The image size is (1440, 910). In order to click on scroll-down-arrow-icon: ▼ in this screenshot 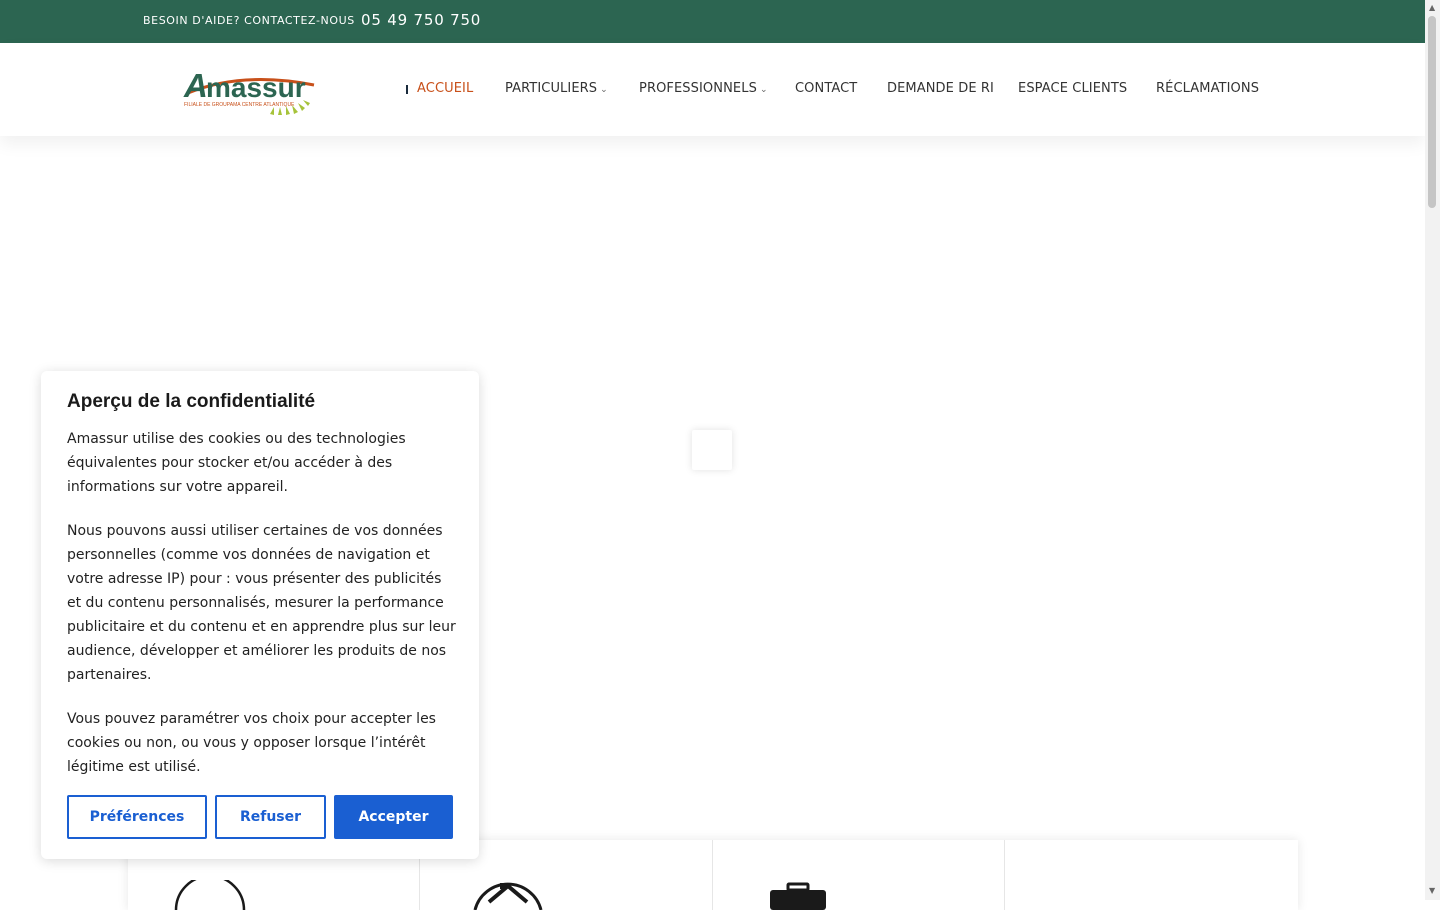, I will do `click(1432, 890)`.